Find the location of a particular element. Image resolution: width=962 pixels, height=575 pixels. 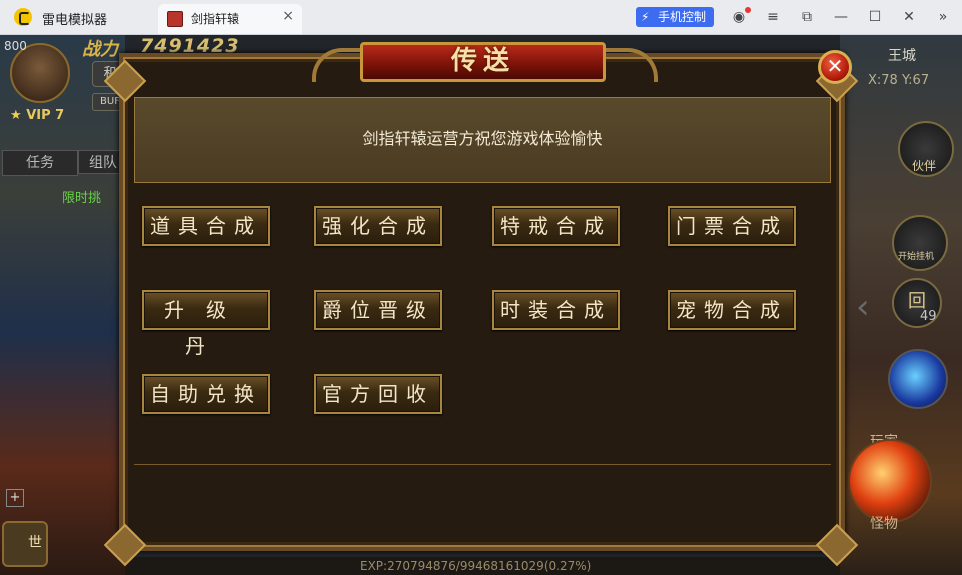

official-recycle-button: 官方回收 is located at coordinates (378, 394).